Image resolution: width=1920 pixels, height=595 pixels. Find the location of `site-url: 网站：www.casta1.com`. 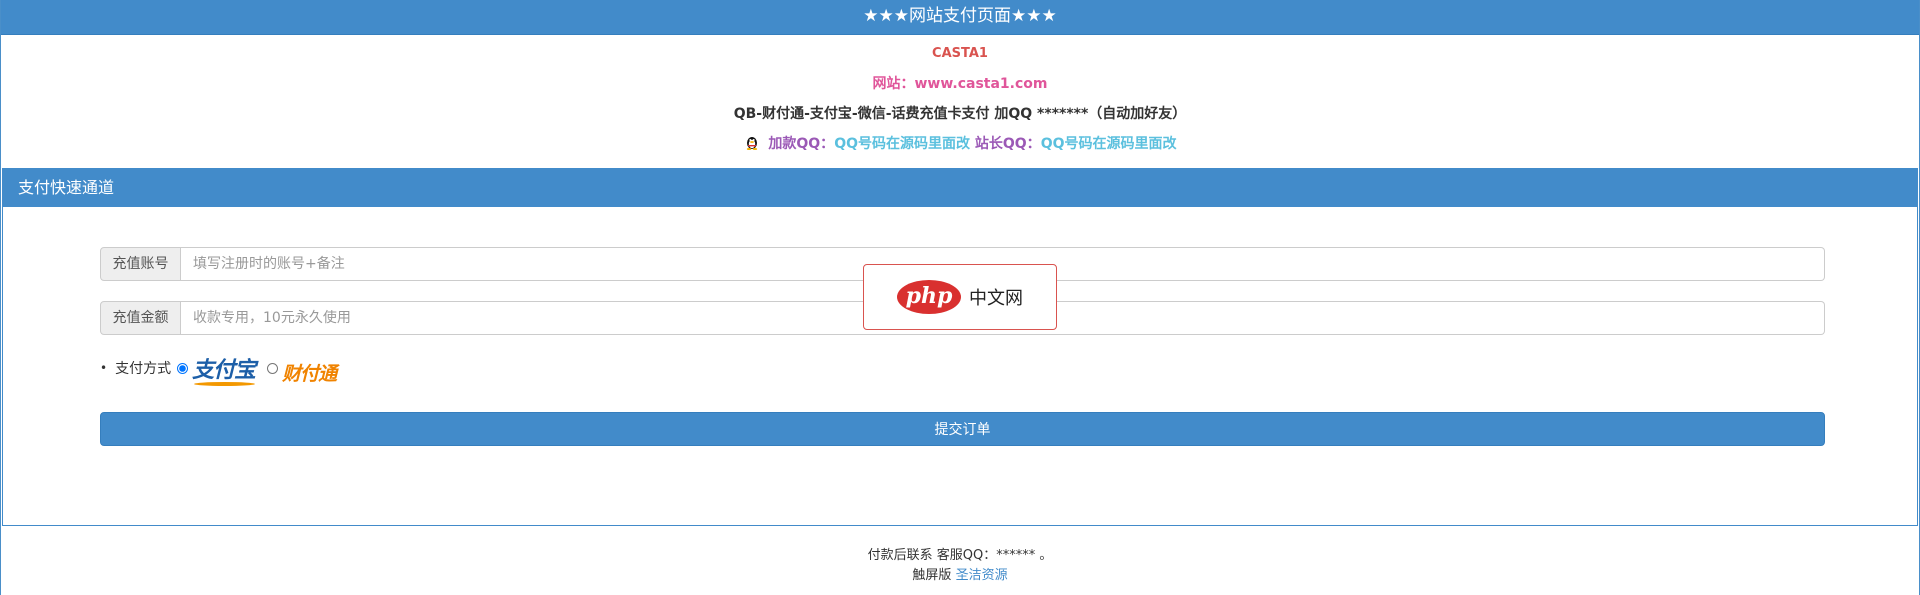

site-url: 网站：www.casta1.com is located at coordinates (960, 84).